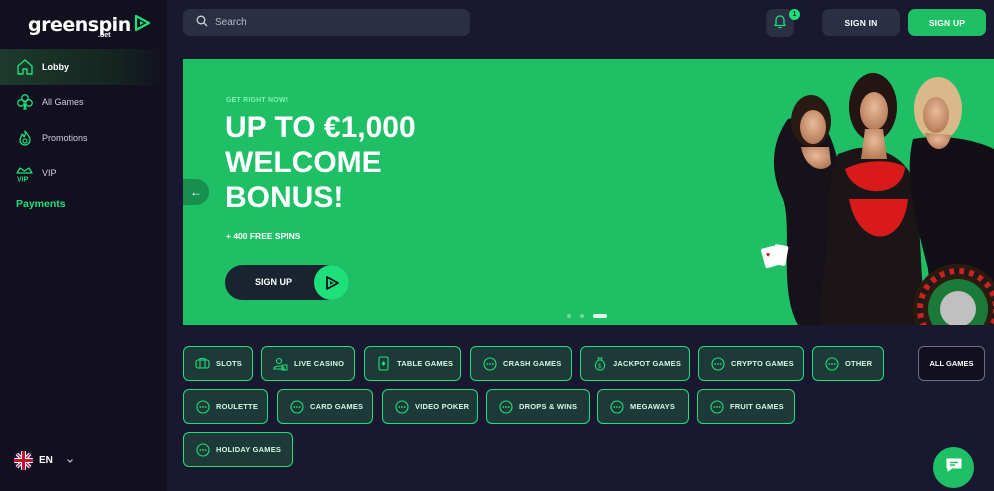 Image resolution: width=994 pixels, height=491 pixels. Describe the element at coordinates (24, 66) in the screenshot. I see `home-icon` at that location.